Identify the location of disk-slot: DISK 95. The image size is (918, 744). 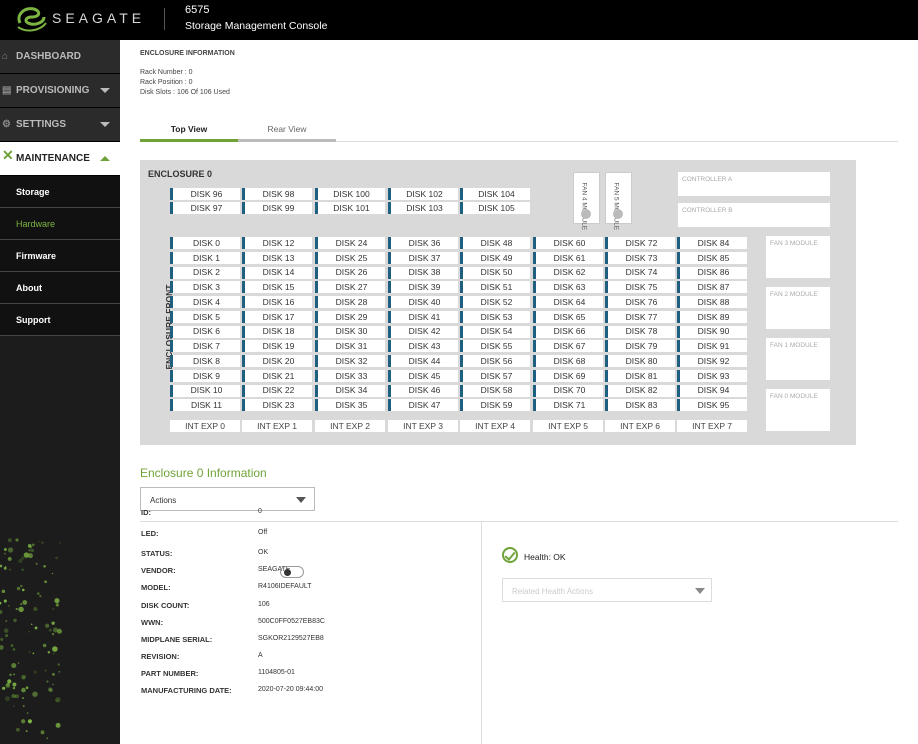
(712, 405).